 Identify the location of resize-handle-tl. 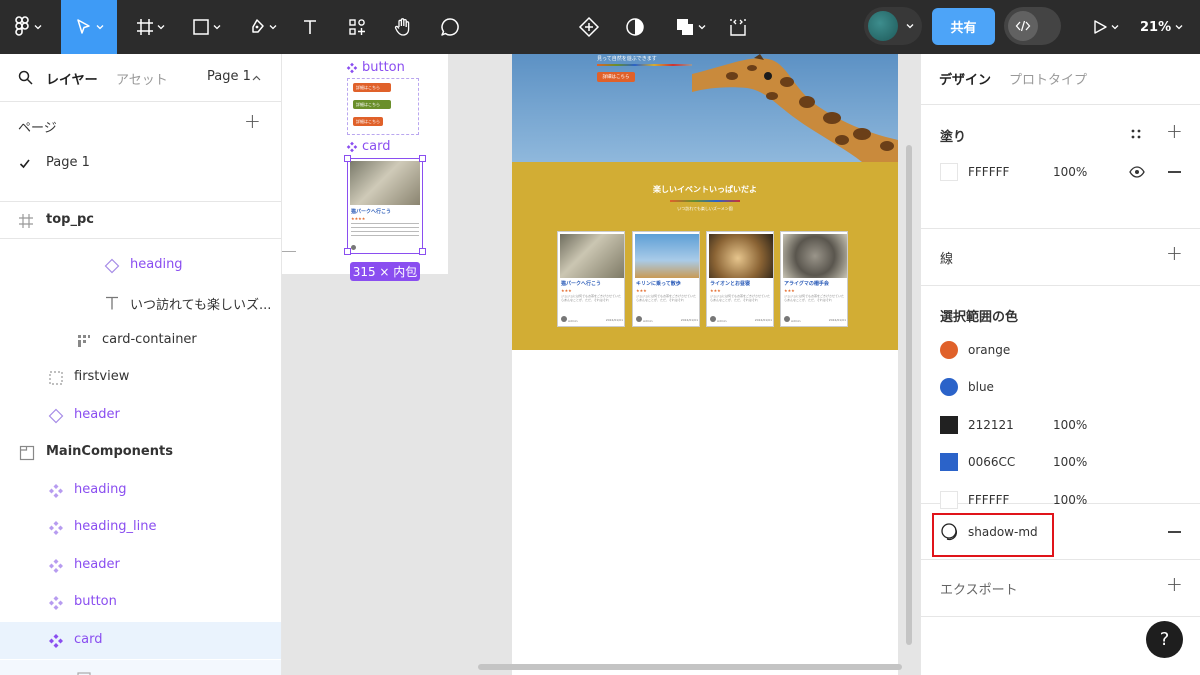
(347, 158).